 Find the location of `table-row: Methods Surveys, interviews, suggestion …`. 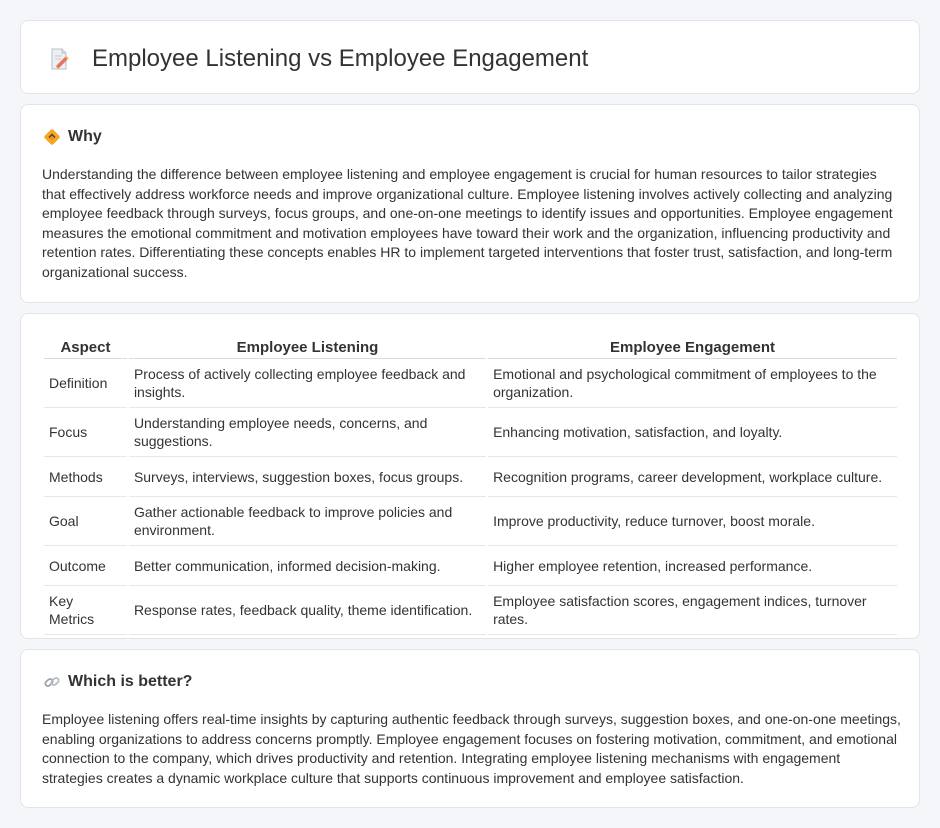

table-row: Methods Surveys, interviews, suggestion … is located at coordinates (470, 477).